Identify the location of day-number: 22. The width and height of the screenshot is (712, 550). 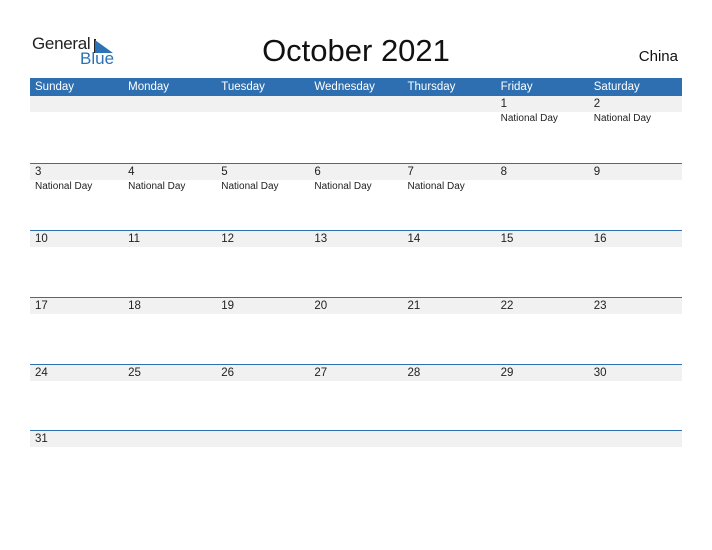
(507, 306).